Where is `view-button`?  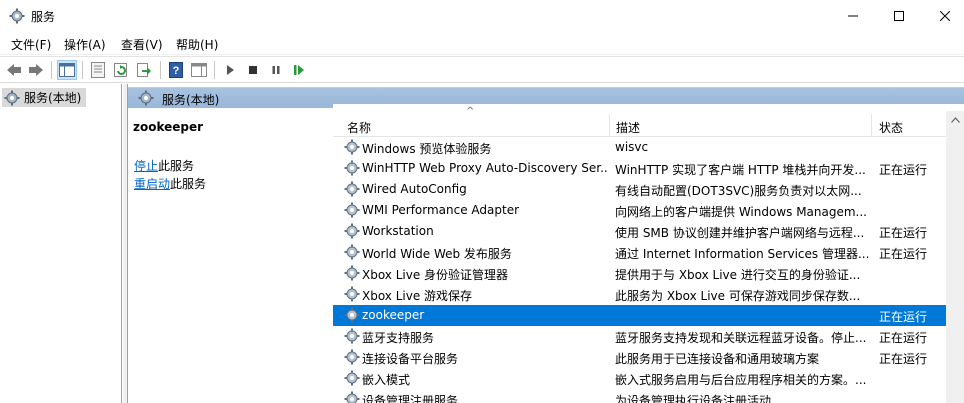
view-button is located at coordinates (199, 70).